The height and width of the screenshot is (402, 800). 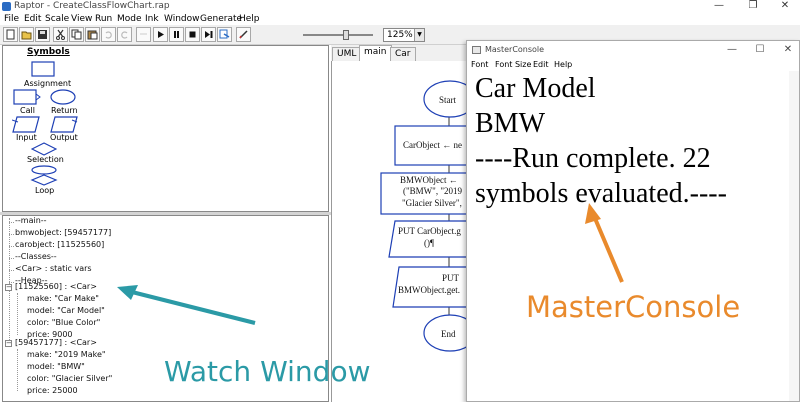 What do you see at coordinates (31, 220) in the screenshot?
I see `watch-line: --main--` at bounding box center [31, 220].